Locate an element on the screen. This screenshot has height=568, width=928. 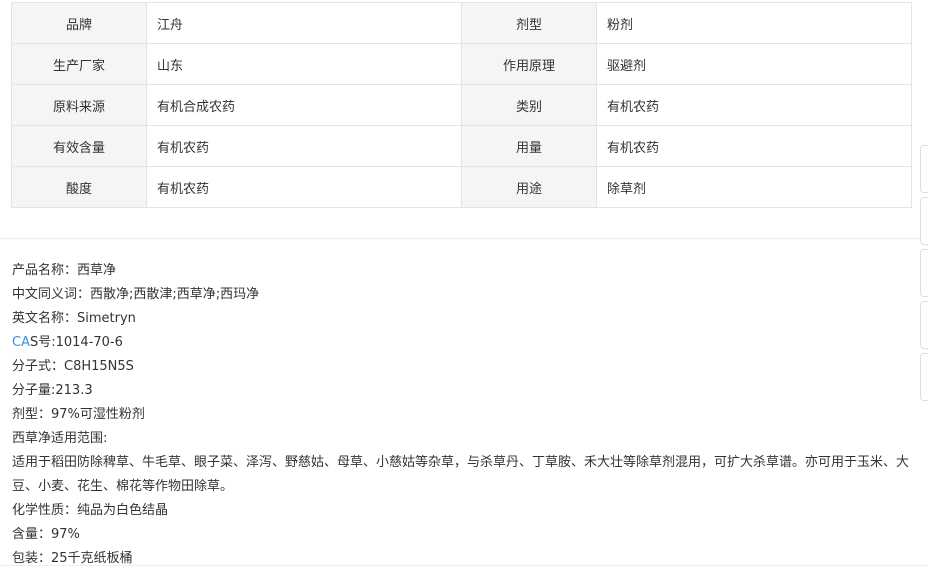
spec-value-brand: 江舟 is located at coordinates (304, 23).